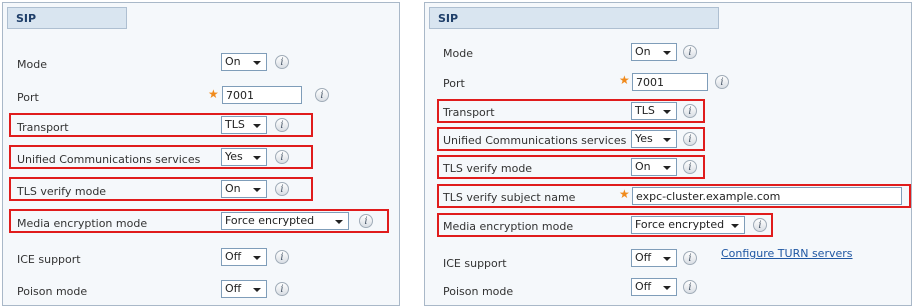 This screenshot has height=308, width=914. Describe the element at coordinates (787, 253) in the screenshot. I see `configure-turn-link: Configure TURN servers` at that location.